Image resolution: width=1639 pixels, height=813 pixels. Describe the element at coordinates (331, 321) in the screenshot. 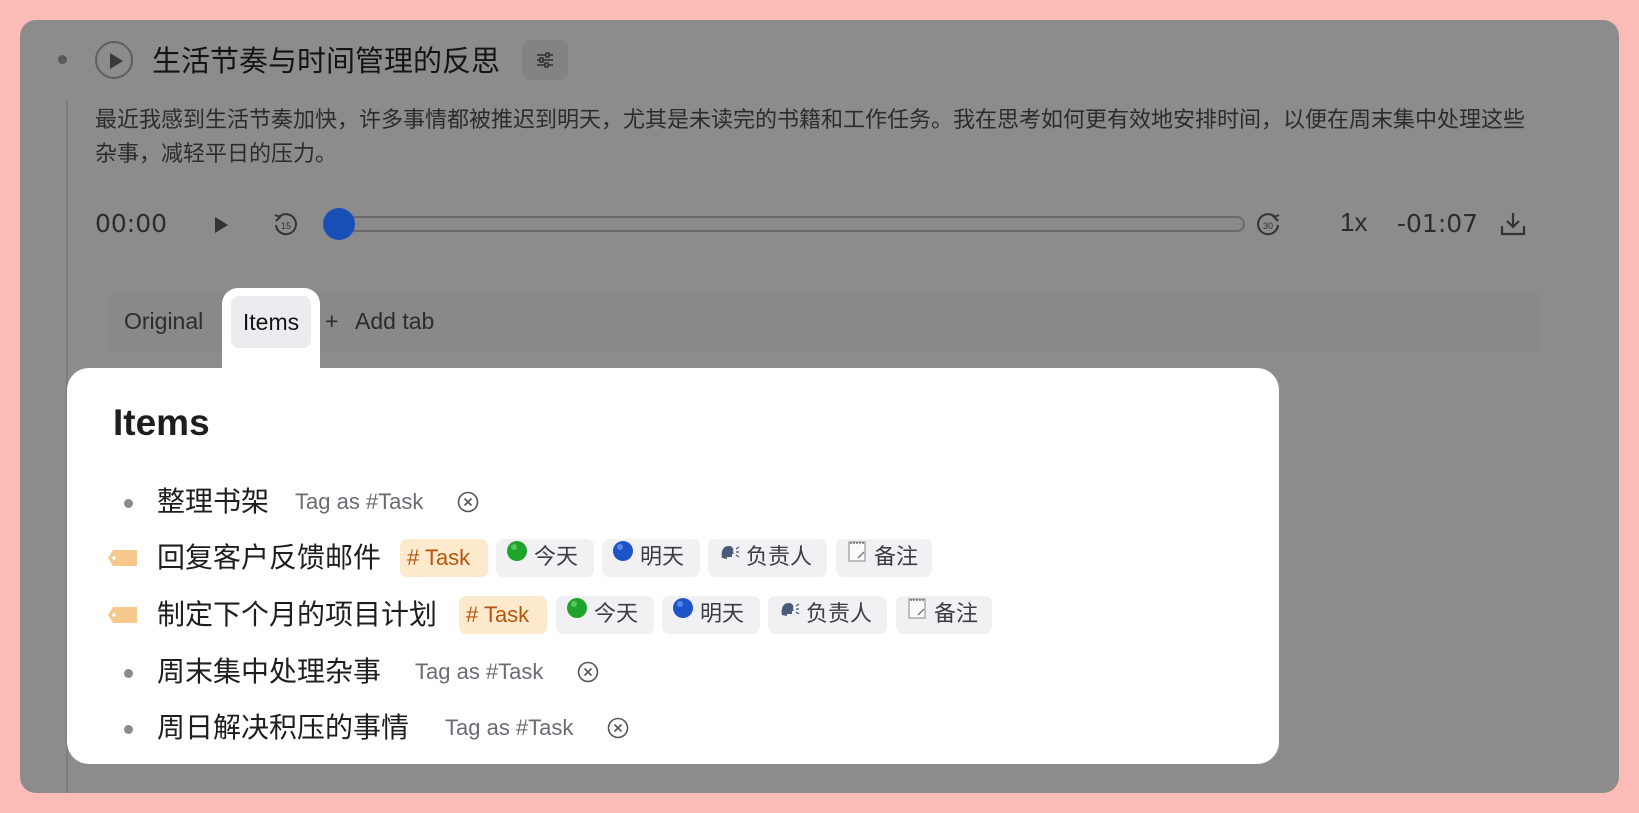

I see `add-tab-symbol: +` at that location.